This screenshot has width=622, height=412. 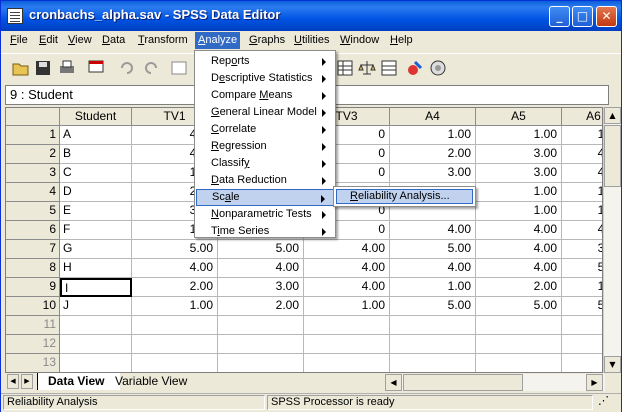 What do you see at coordinates (96, 135) in the screenshot?
I see `data-cell: A` at bounding box center [96, 135].